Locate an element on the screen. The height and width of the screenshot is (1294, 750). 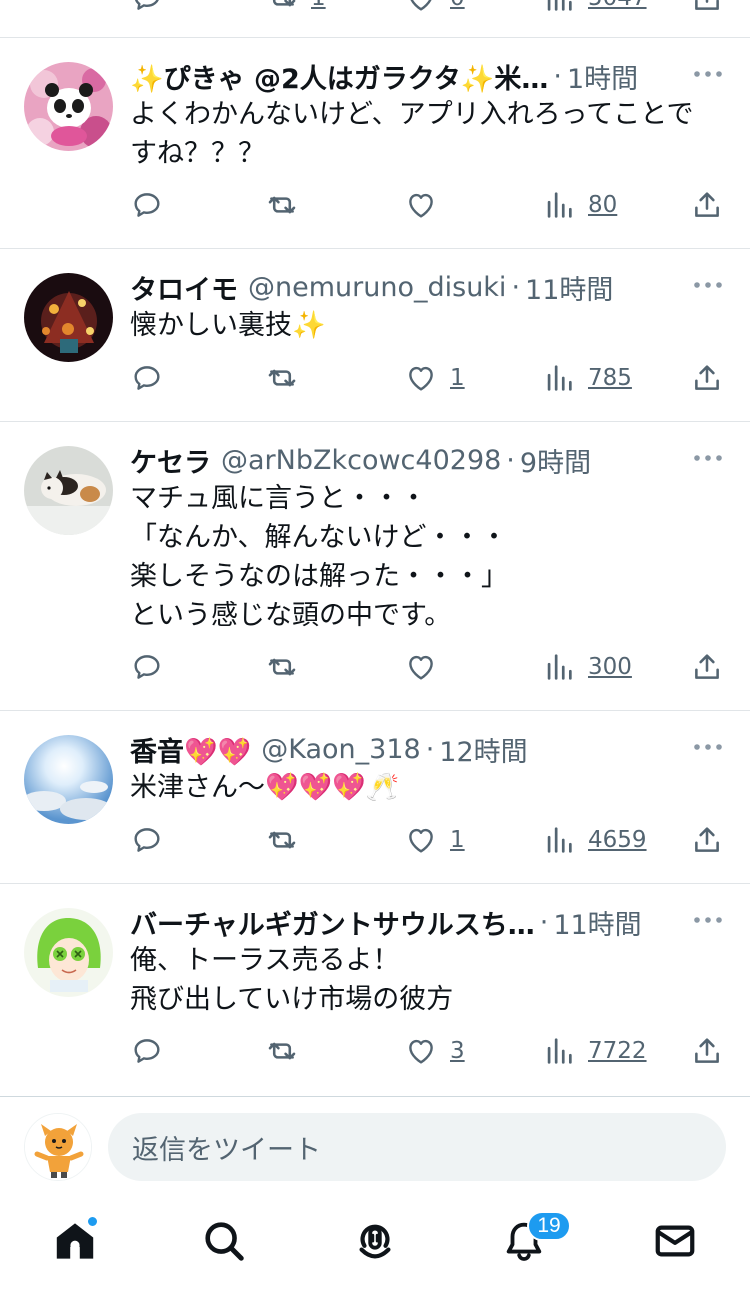
my-avatar is located at coordinates (58, 1147).